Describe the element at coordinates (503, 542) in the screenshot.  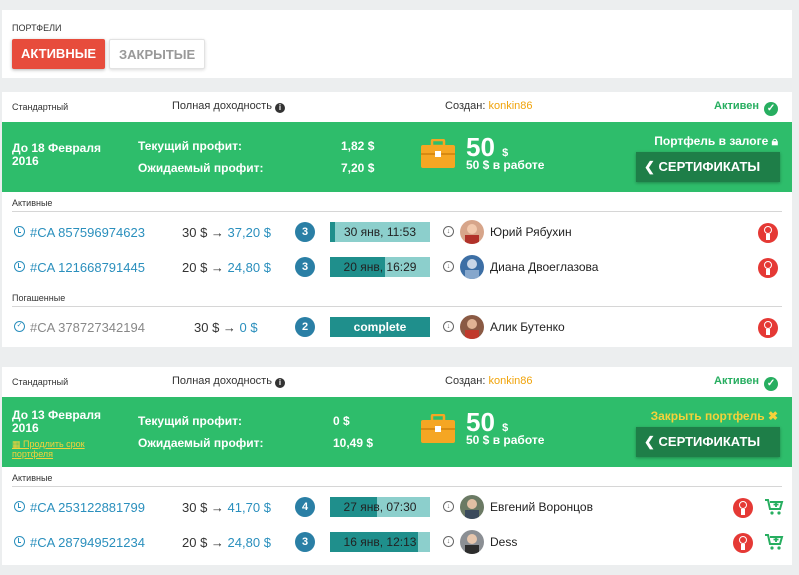
I see `user-name: Dess` at that location.